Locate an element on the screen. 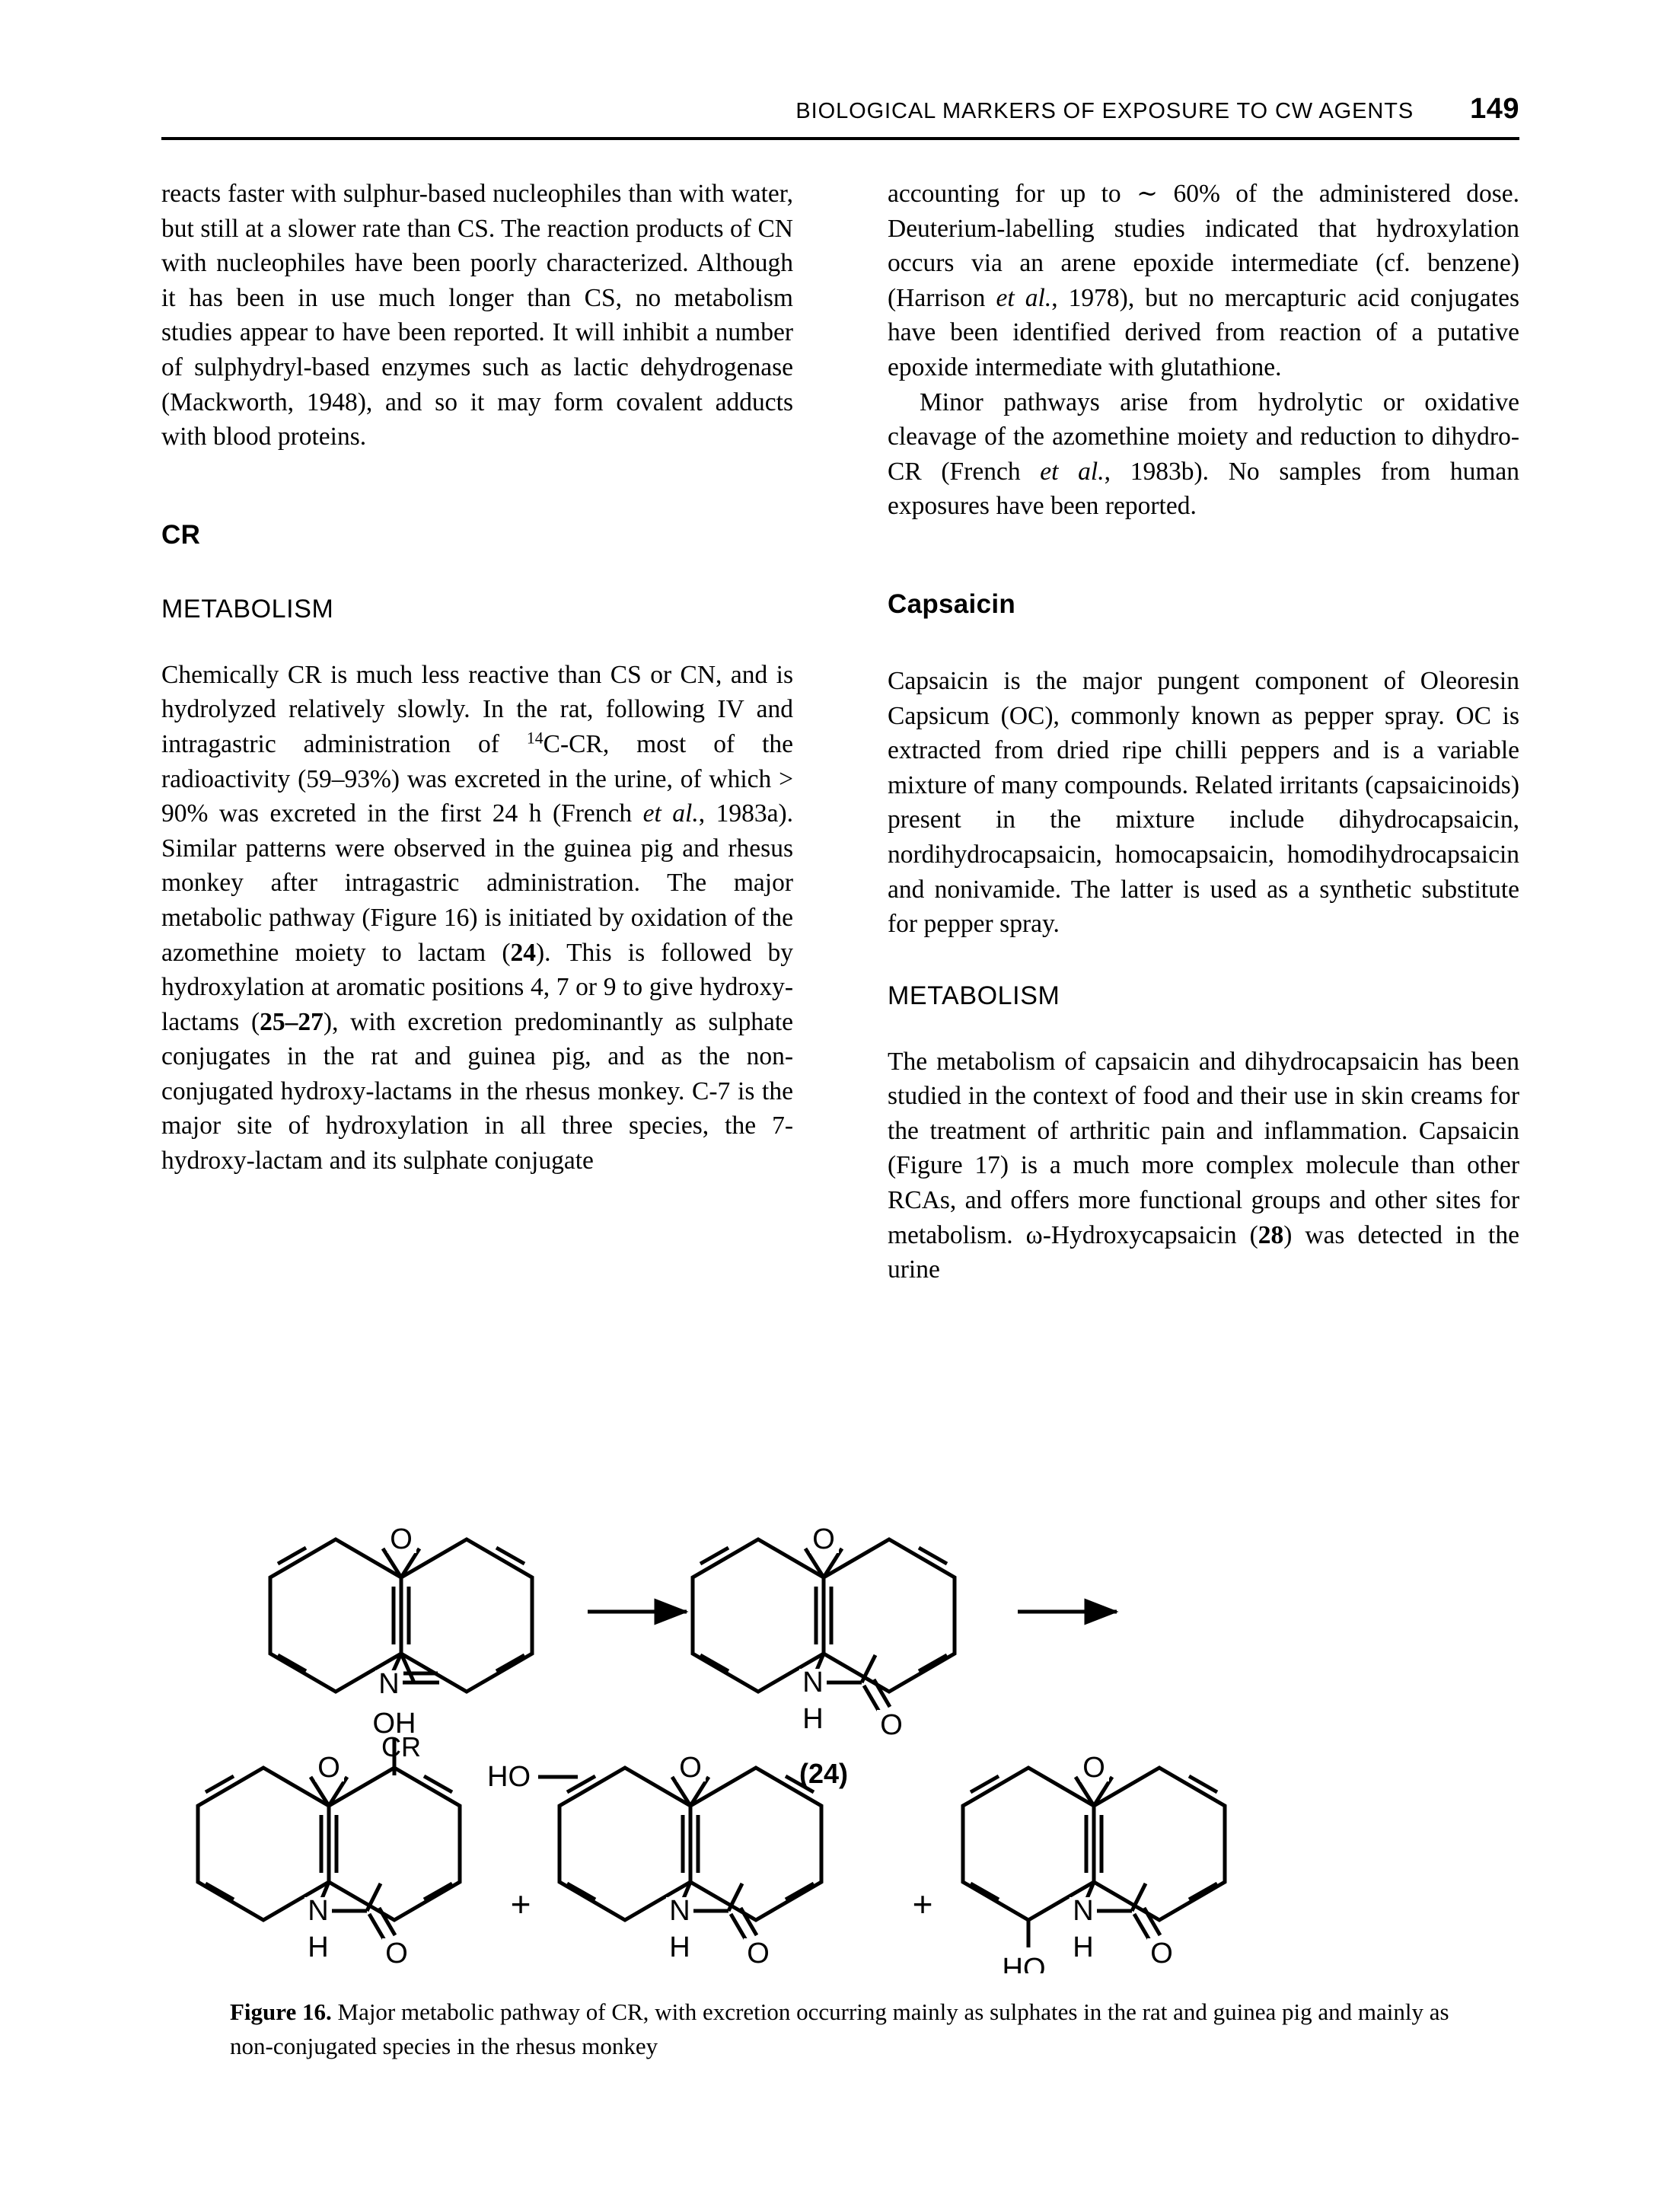 This screenshot has height=2204, width=1680. plus-sign-1: + is located at coordinates (521, 1904).